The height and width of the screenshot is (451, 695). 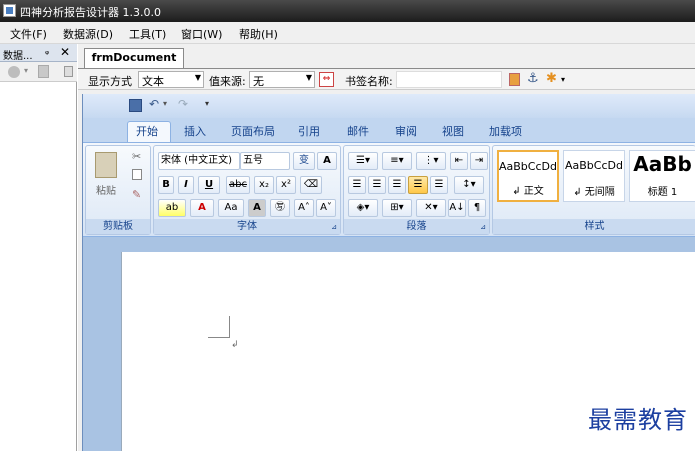 What do you see at coordinates (431, 161) in the screenshot?
I see `multilevel-list-icon: ⋮▾` at bounding box center [431, 161].